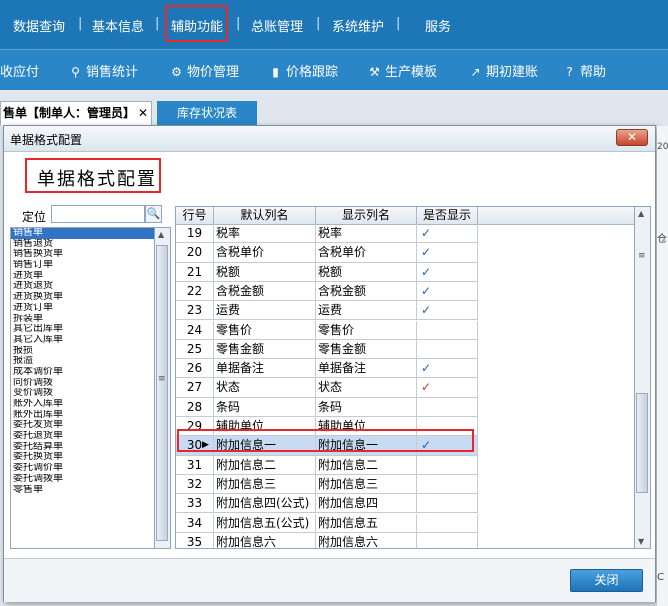 The width and height of the screenshot is (668, 606). I want to click on default-name-cell: 单据备注, so click(265, 369).